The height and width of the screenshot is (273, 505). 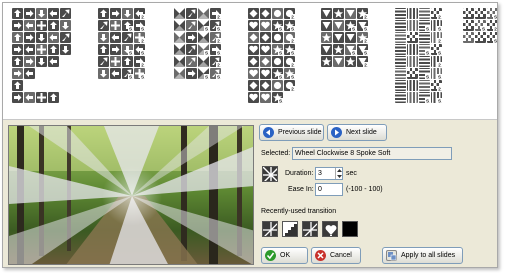 I want to click on recent-transition-black-fill-icon, so click(x=350, y=229).